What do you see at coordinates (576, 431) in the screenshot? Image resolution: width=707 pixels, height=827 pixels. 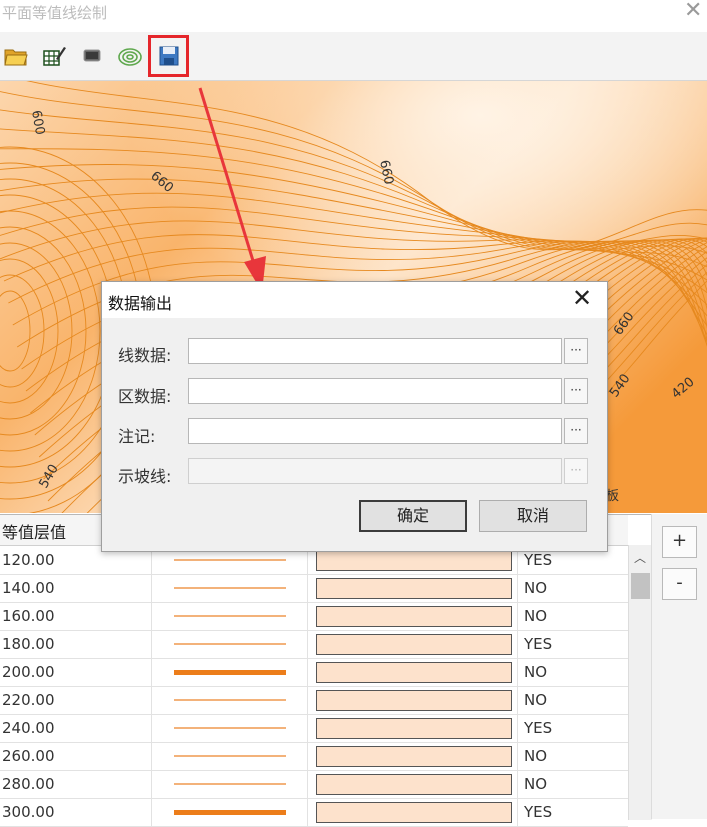 I see `annotation-browse-button: ···` at bounding box center [576, 431].